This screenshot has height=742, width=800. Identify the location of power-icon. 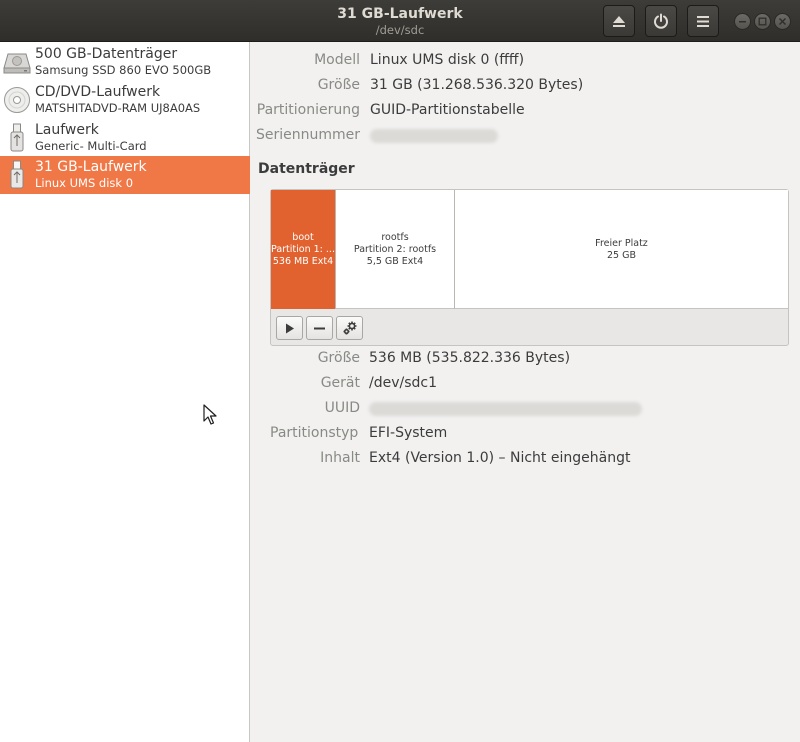
(661, 21).